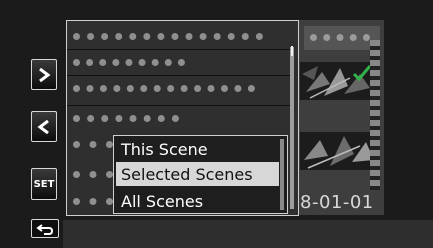 This screenshot has width=433, height=248. What do you see at coordinates (292, 51) in the screenshot?
I see `list-scrollbar-thumb` at bounding box center [292, 51].